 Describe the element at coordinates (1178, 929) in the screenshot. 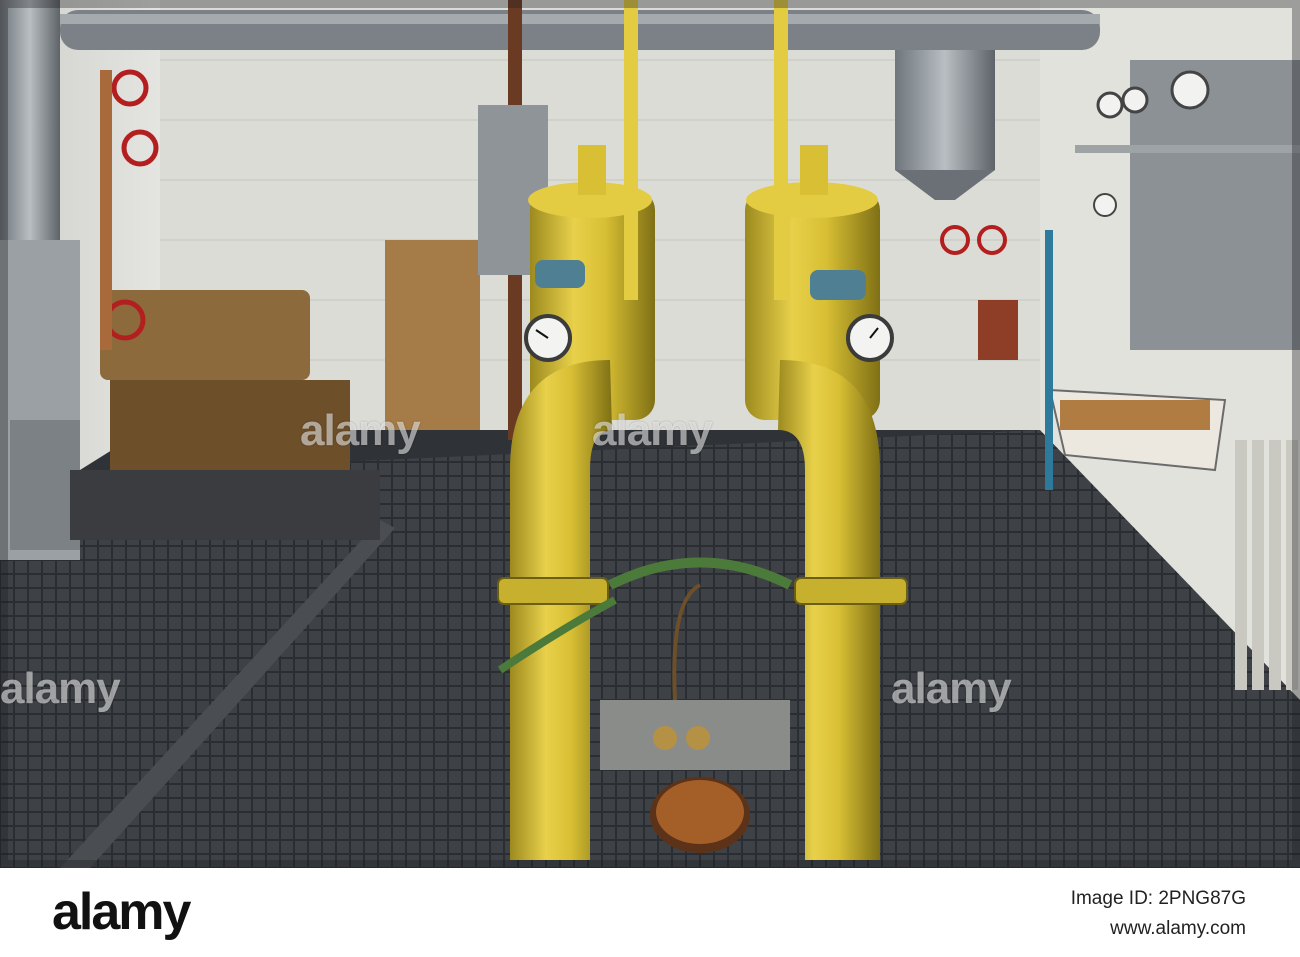

I see `site-link: www.alamy.com` at that location.